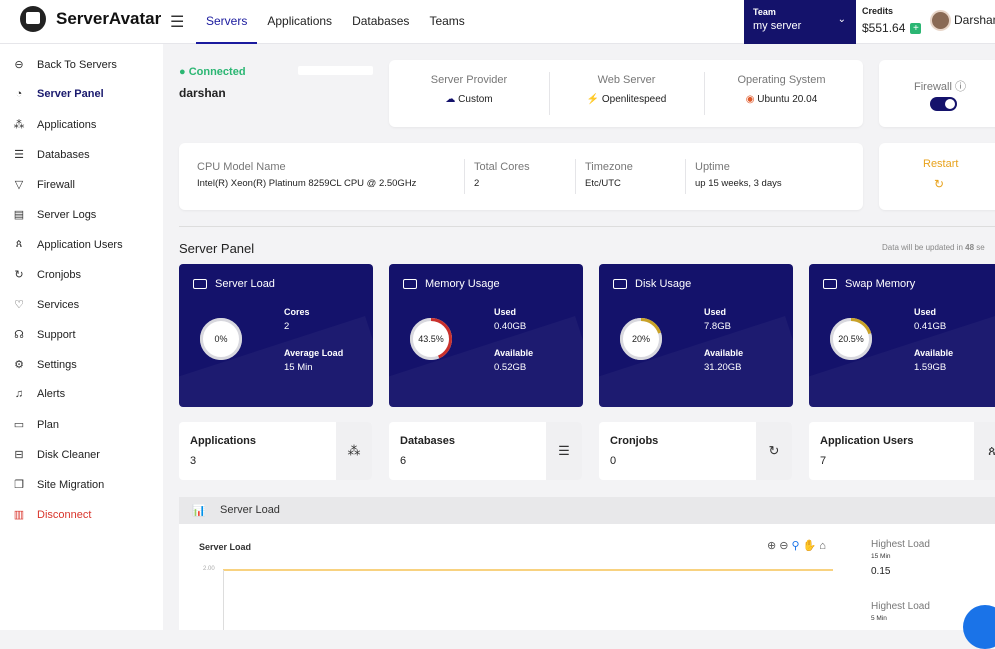  Describe the element at coordinates (841, 19) in the screenshot. I see `chevron-down-icon: ⌄` at that location.